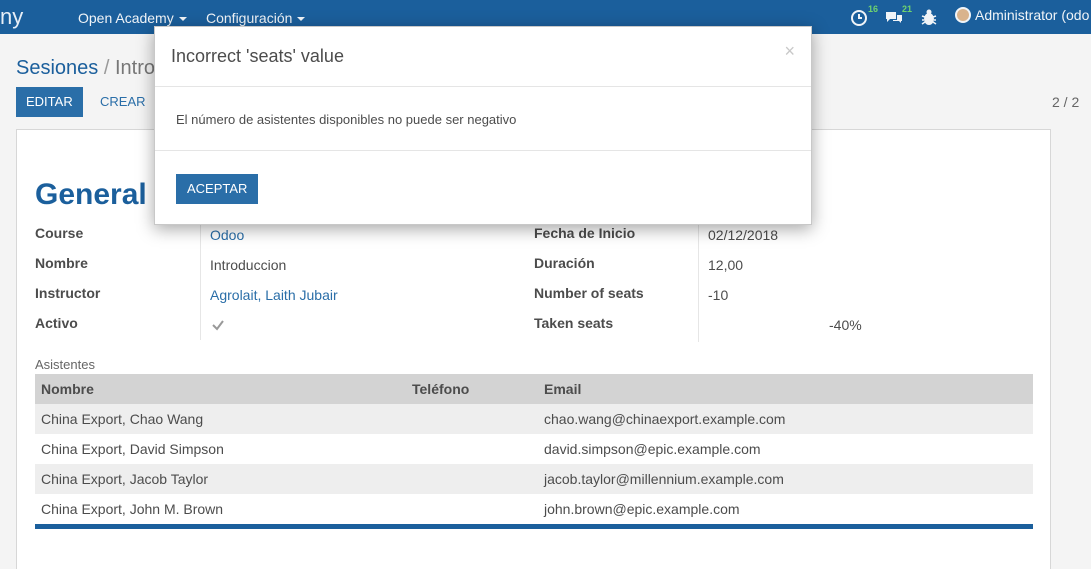 The height and width of the screenshot is (569, 1091). I want to click on dialog-title: Incorrect 'seats' value, so click(257, 56).